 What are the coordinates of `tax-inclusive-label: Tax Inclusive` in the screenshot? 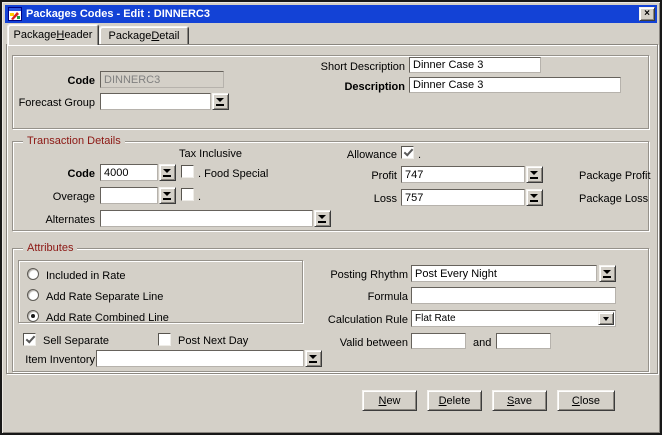 It's located at (210, 154).